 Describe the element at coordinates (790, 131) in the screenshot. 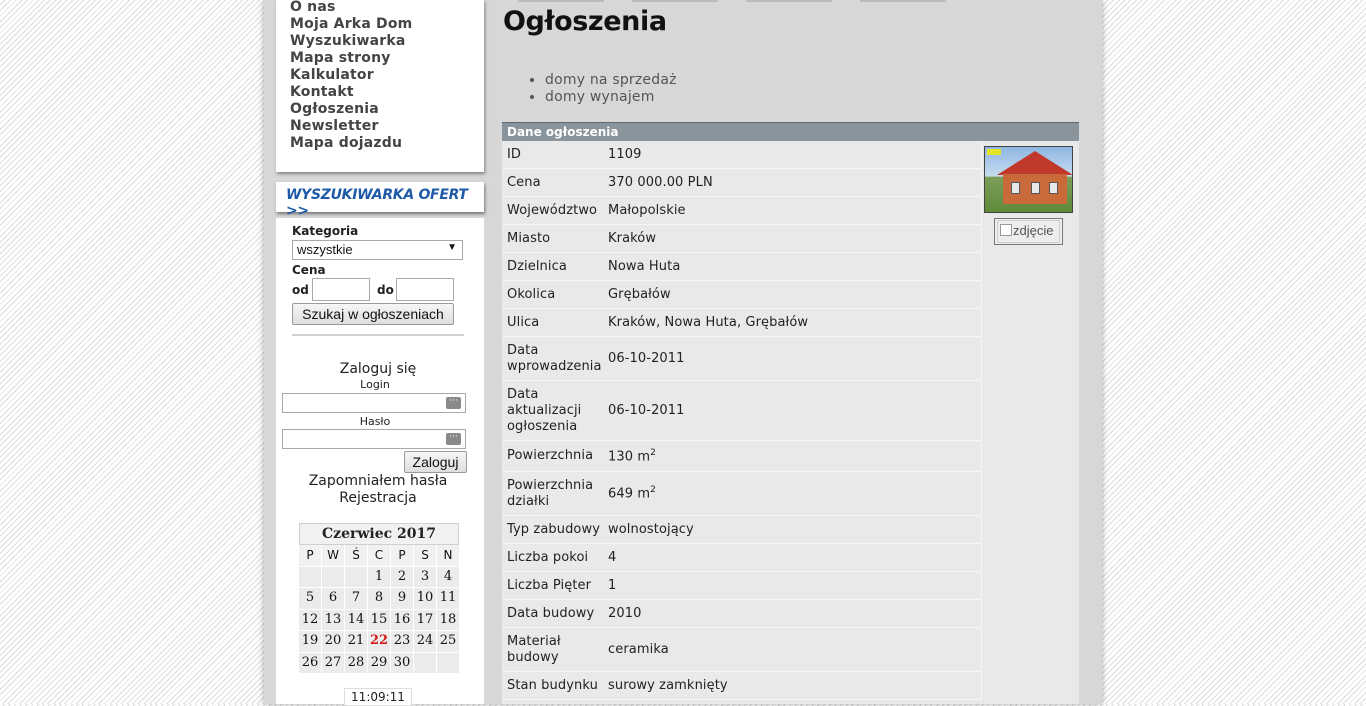

I see `panel-header: Dane ogłoszenia` at that location.